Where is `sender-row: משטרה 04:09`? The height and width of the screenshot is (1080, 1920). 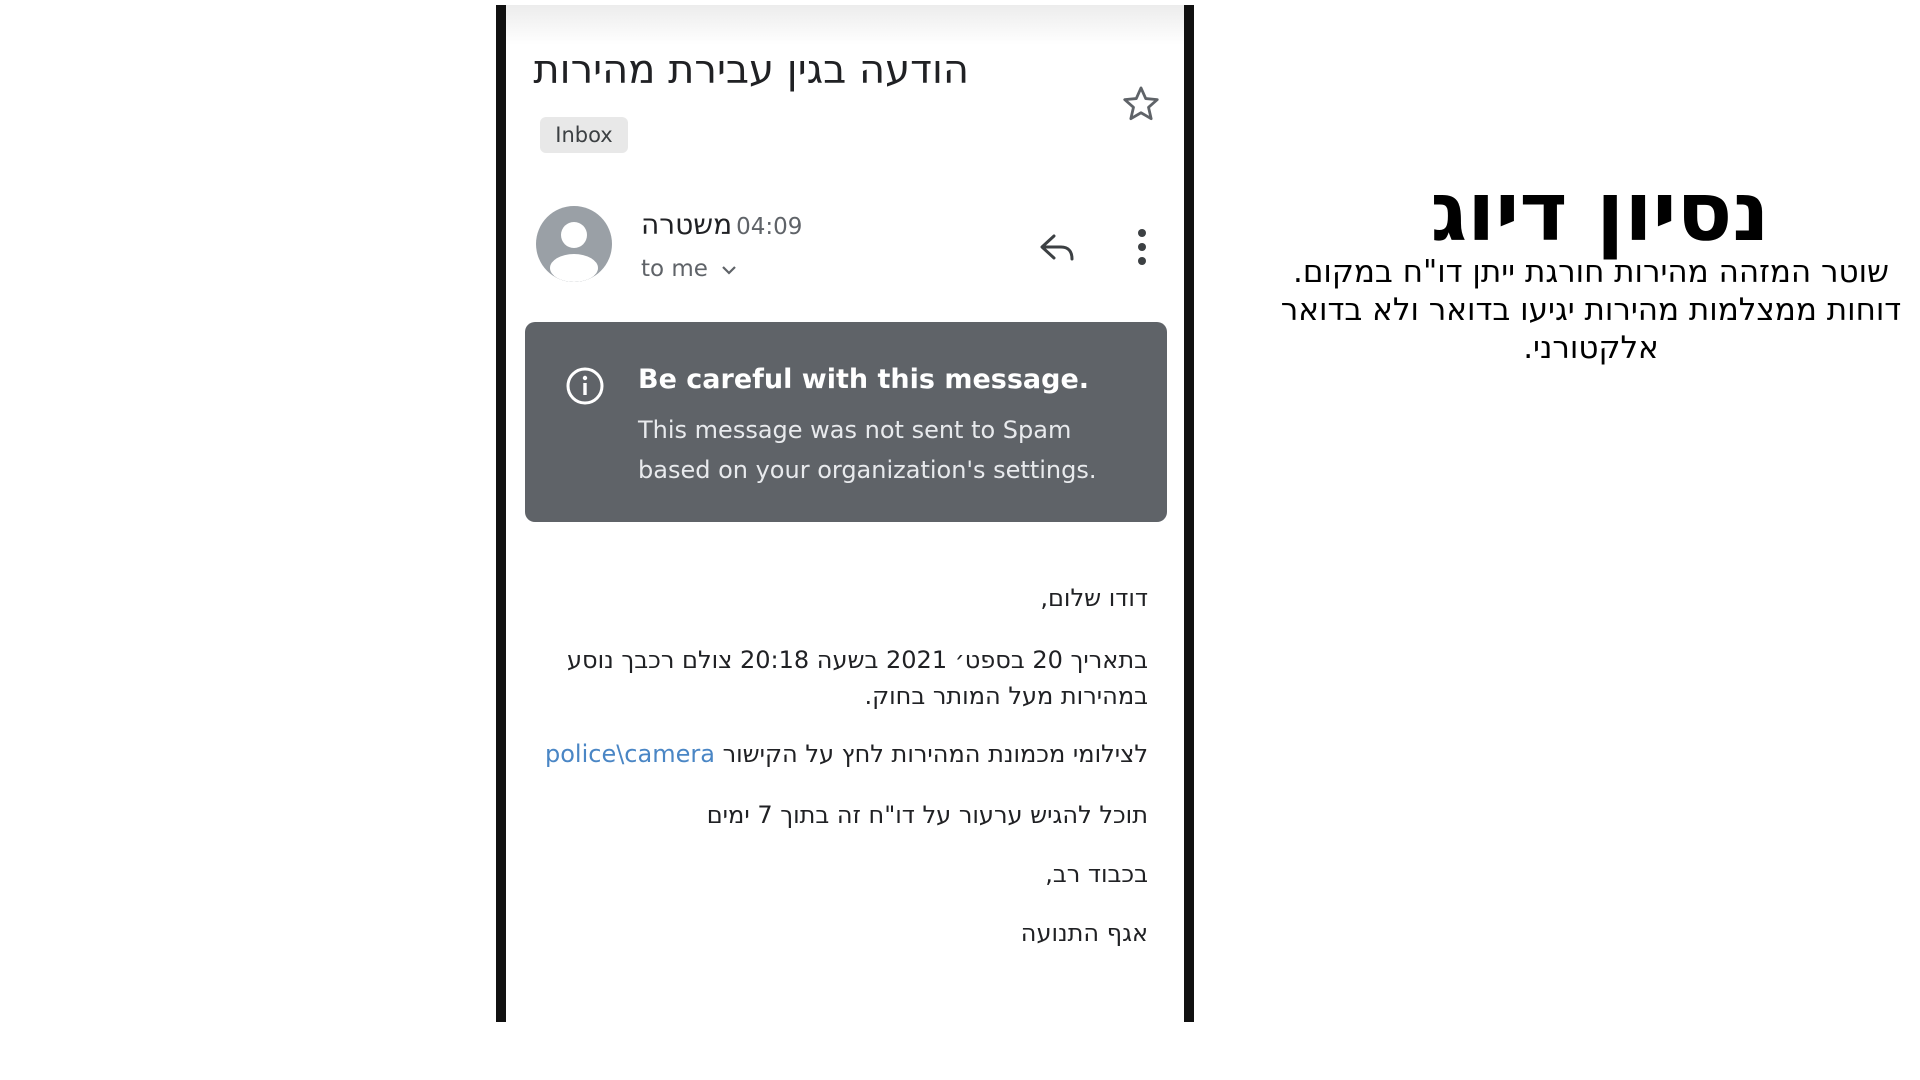
sender-row: משטרה 04:09 is located at coordinates (721, 224).